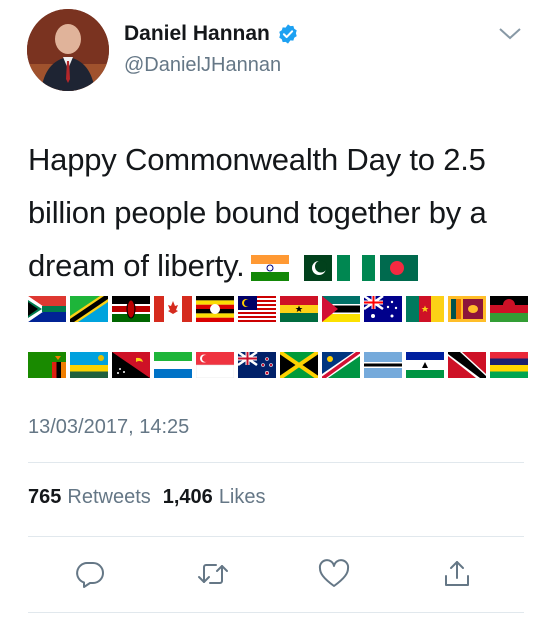 The width and height of the screenshot is (534, 618). What do you see at coordinates (341, 365) in the screenshot?
I see `namibia-flag-icon` at bounding box center [341, 365].